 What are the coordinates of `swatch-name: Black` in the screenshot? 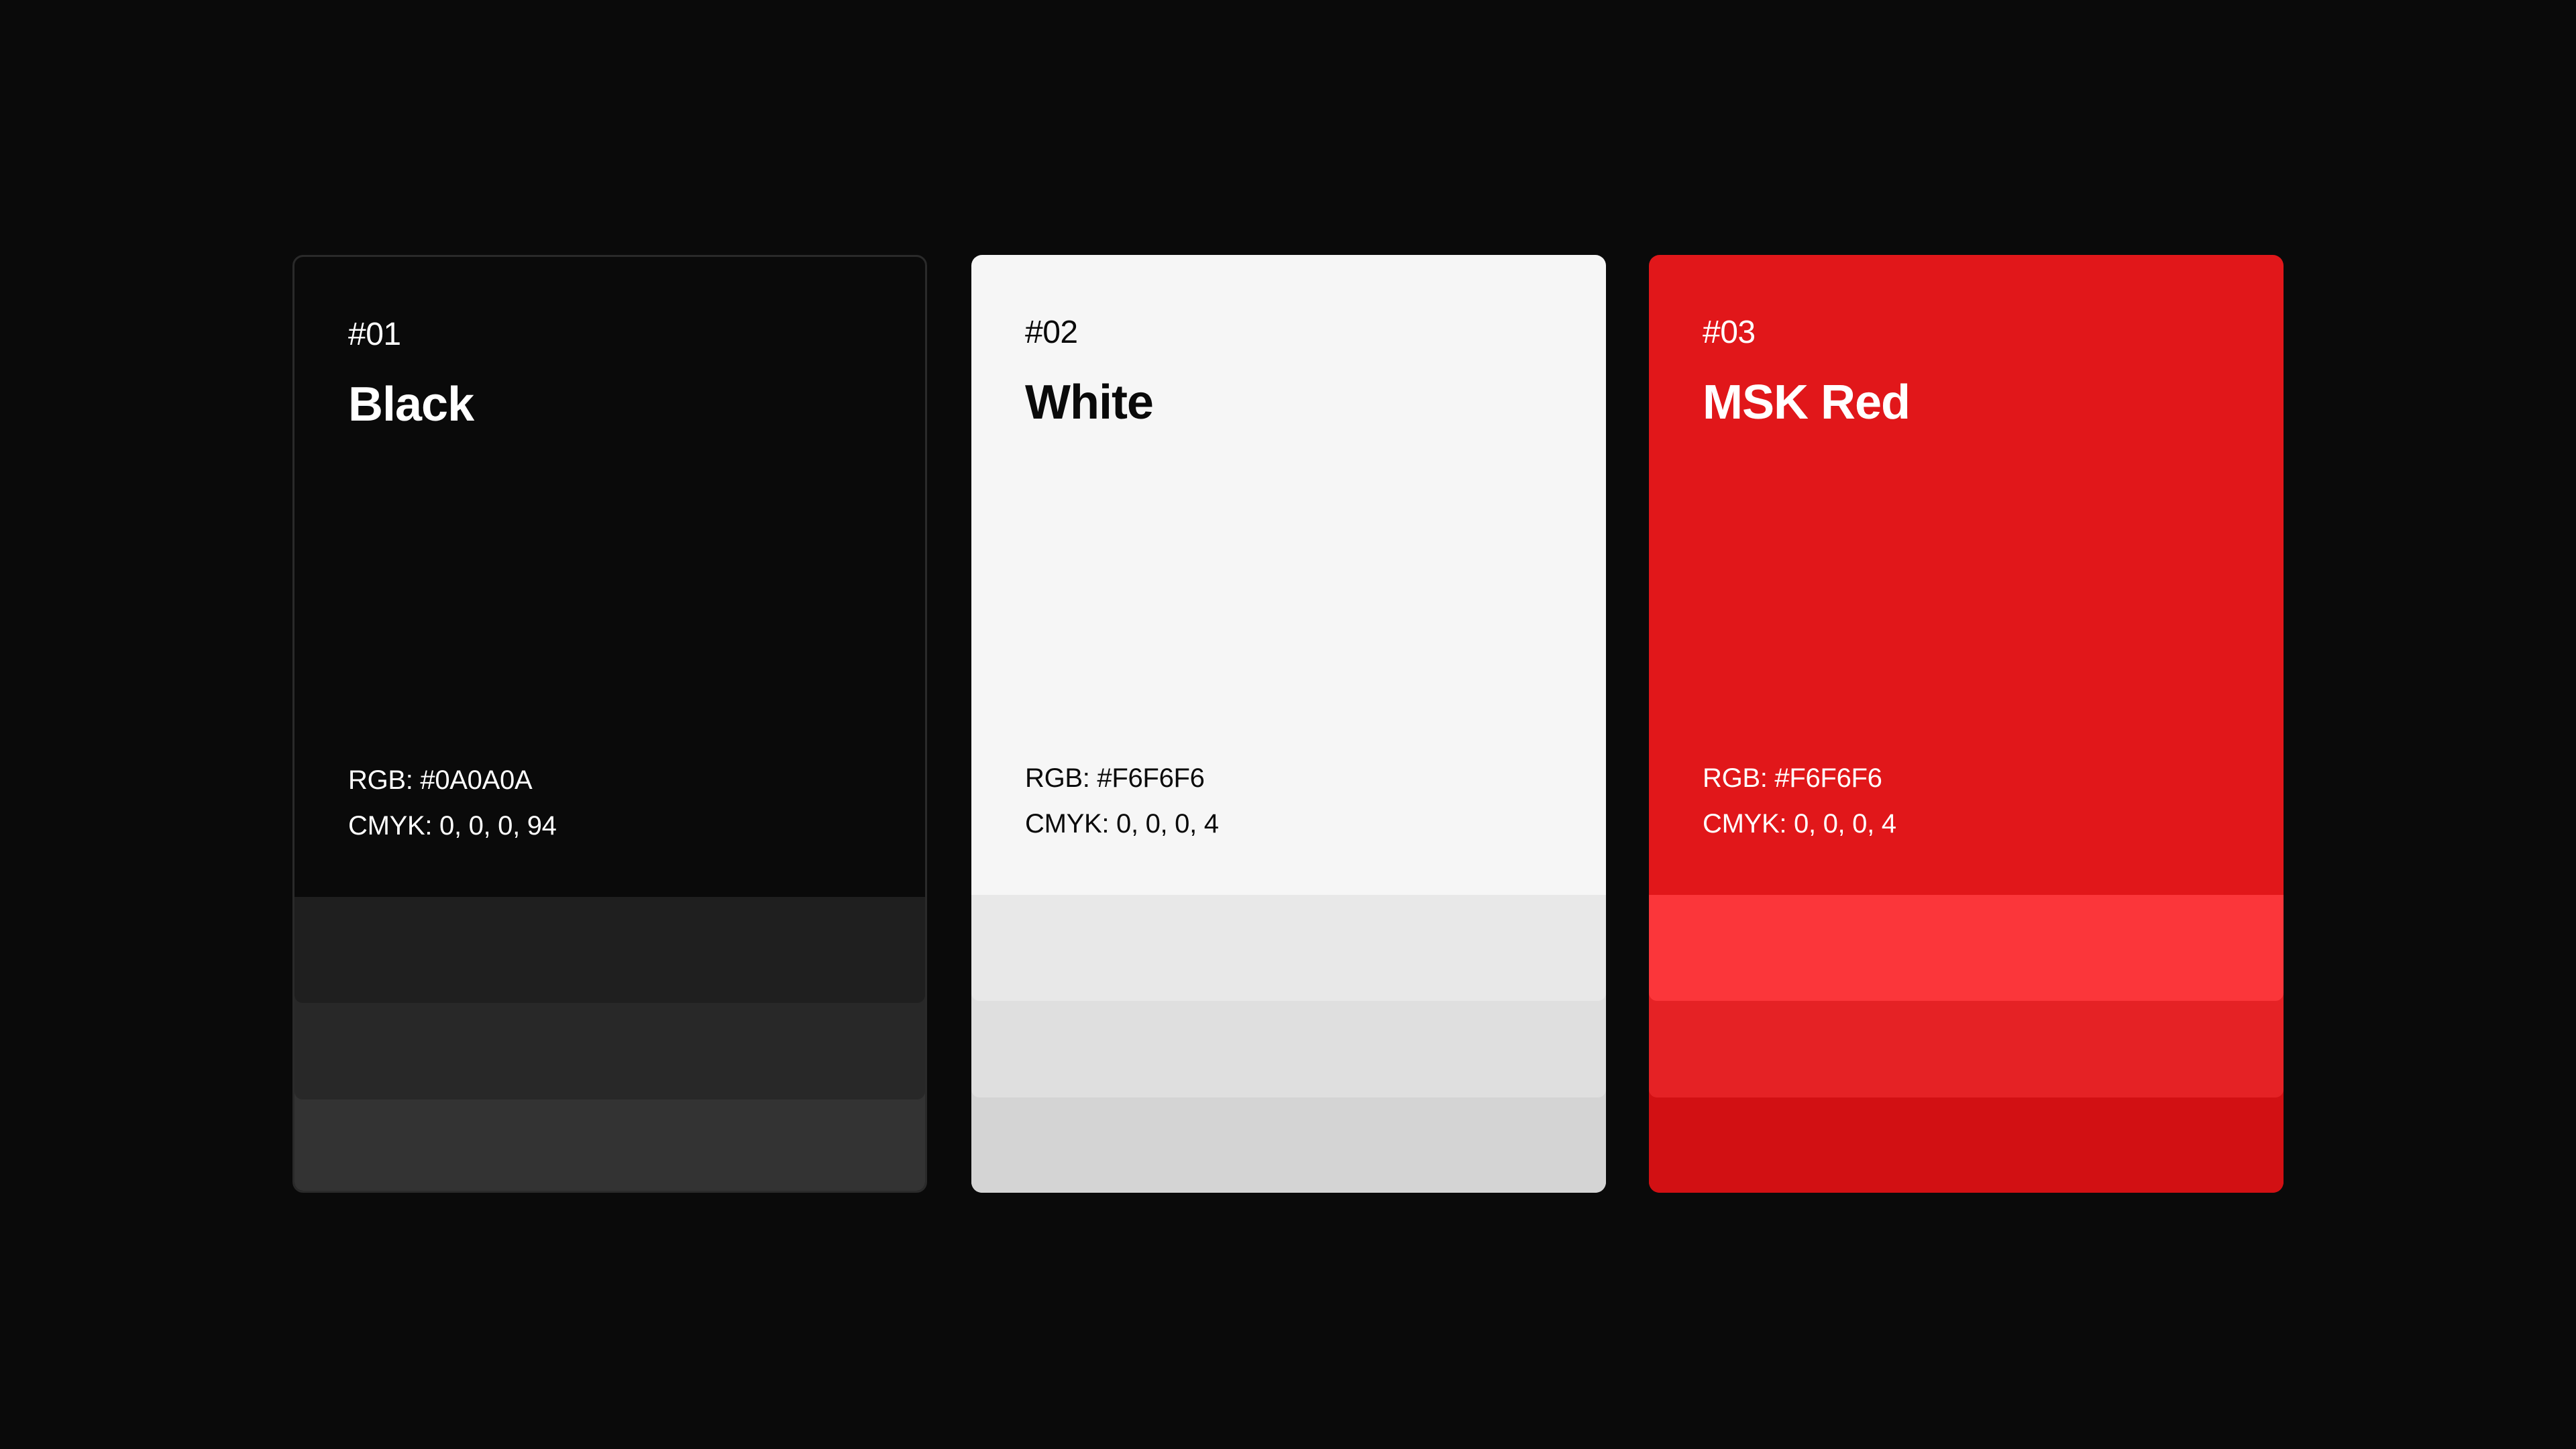 It's located at (411, 404).